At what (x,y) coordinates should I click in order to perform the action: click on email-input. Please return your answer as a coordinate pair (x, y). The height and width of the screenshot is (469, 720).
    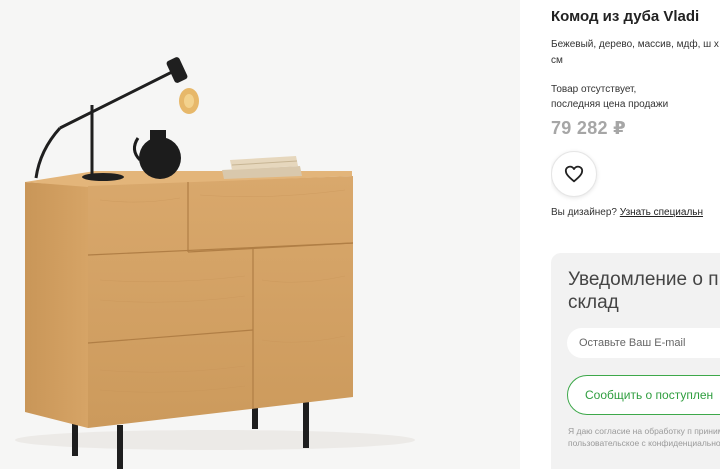
    Looking at the image, I should click on (643, 343).